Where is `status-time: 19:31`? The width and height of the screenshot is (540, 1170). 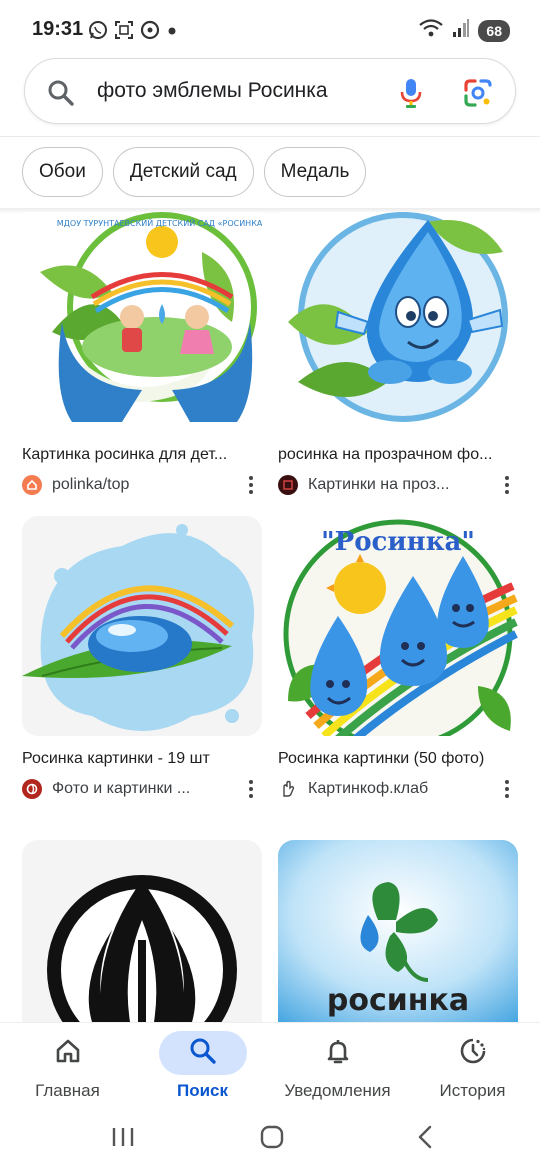
status-time: 19:31 is located at coordinates (58, 29).